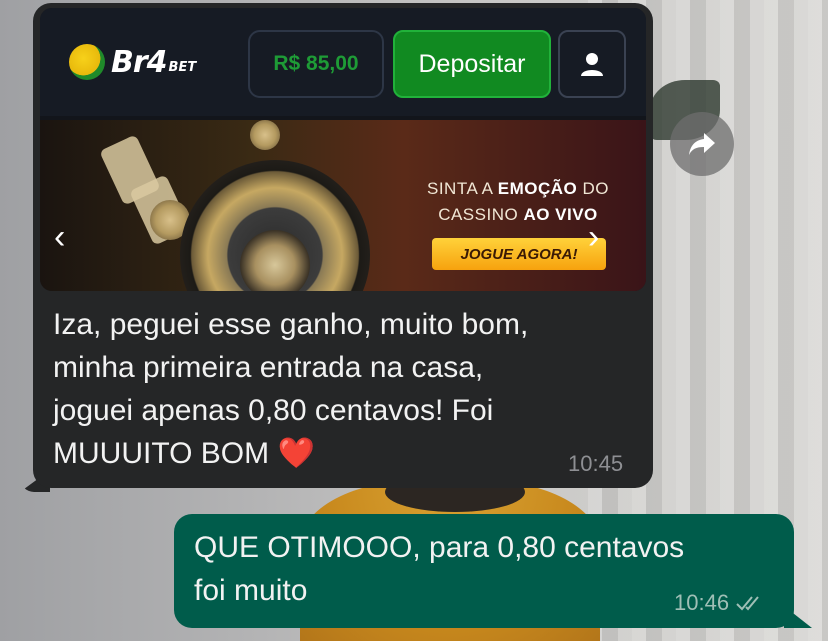 Image resolution: width=828 pixels, height=641 pixels. What do you see at coordinates (87, 62) in the screenshot?
I see `logo-ball-icon` at bounding box center [87, 62].